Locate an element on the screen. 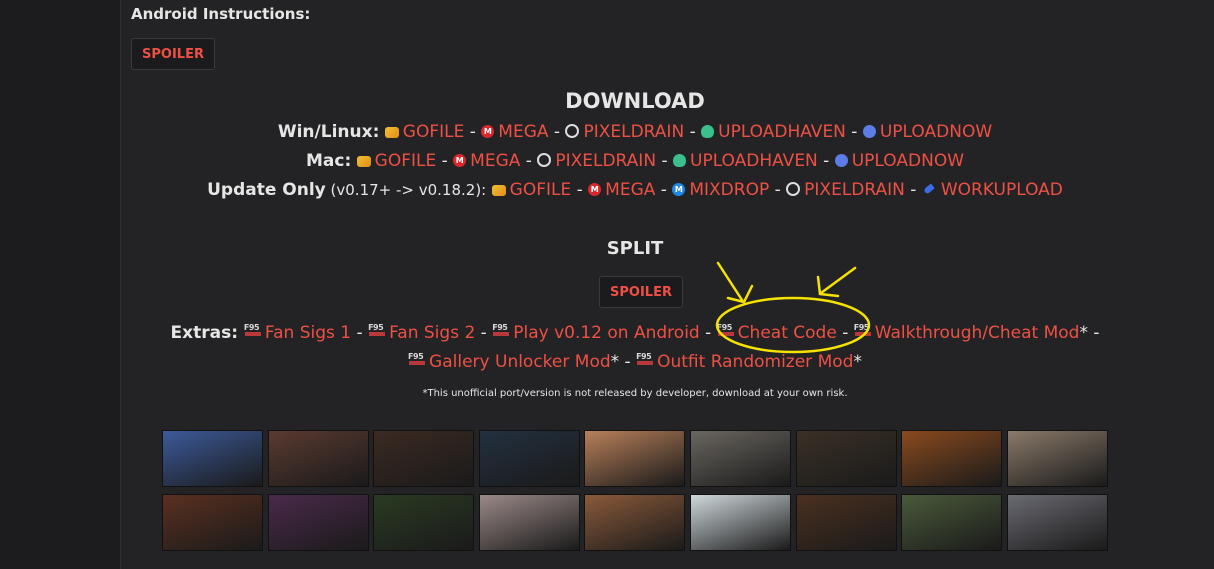 The height and width of the screenshot is (569, 1214). extras-link: Cheat Code is located at coordinates (787, 333).